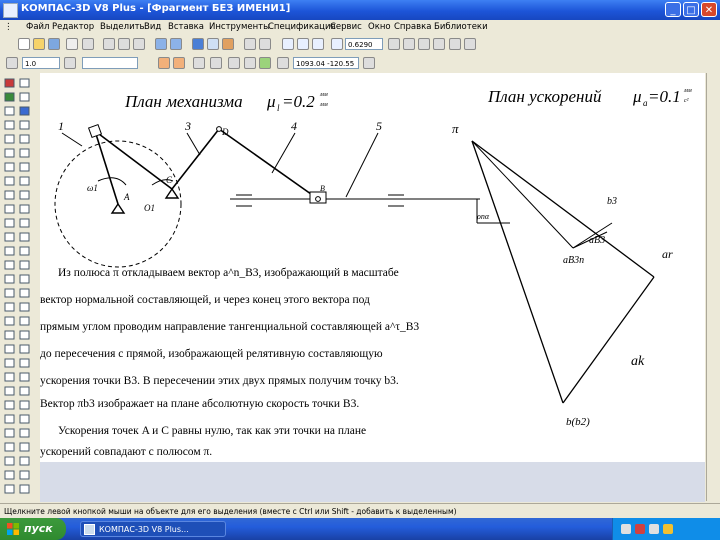 This screenshot has height=540, width=720. Describe the element at coordinates (278, 108) in the screenshot. I see `mech-scale-sub: l` at that location.